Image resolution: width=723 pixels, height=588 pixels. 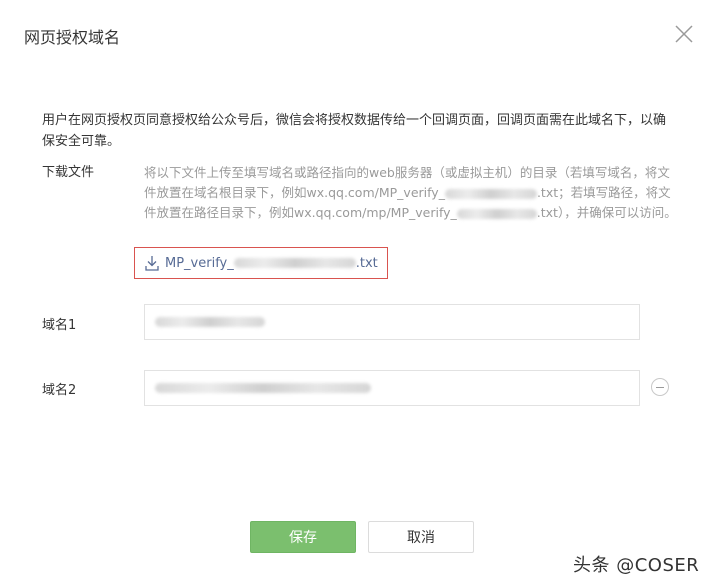 What do you see at coordinates (392, 322) in the screenshot?
I see `domain1-input` at bounding box center [392, 322].